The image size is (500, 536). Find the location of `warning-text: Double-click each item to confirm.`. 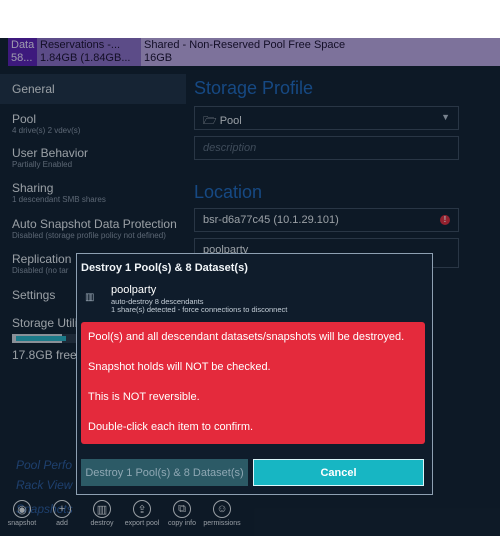

warning-text: Double-click each item to confirm. is located at coordinates (171, 427).